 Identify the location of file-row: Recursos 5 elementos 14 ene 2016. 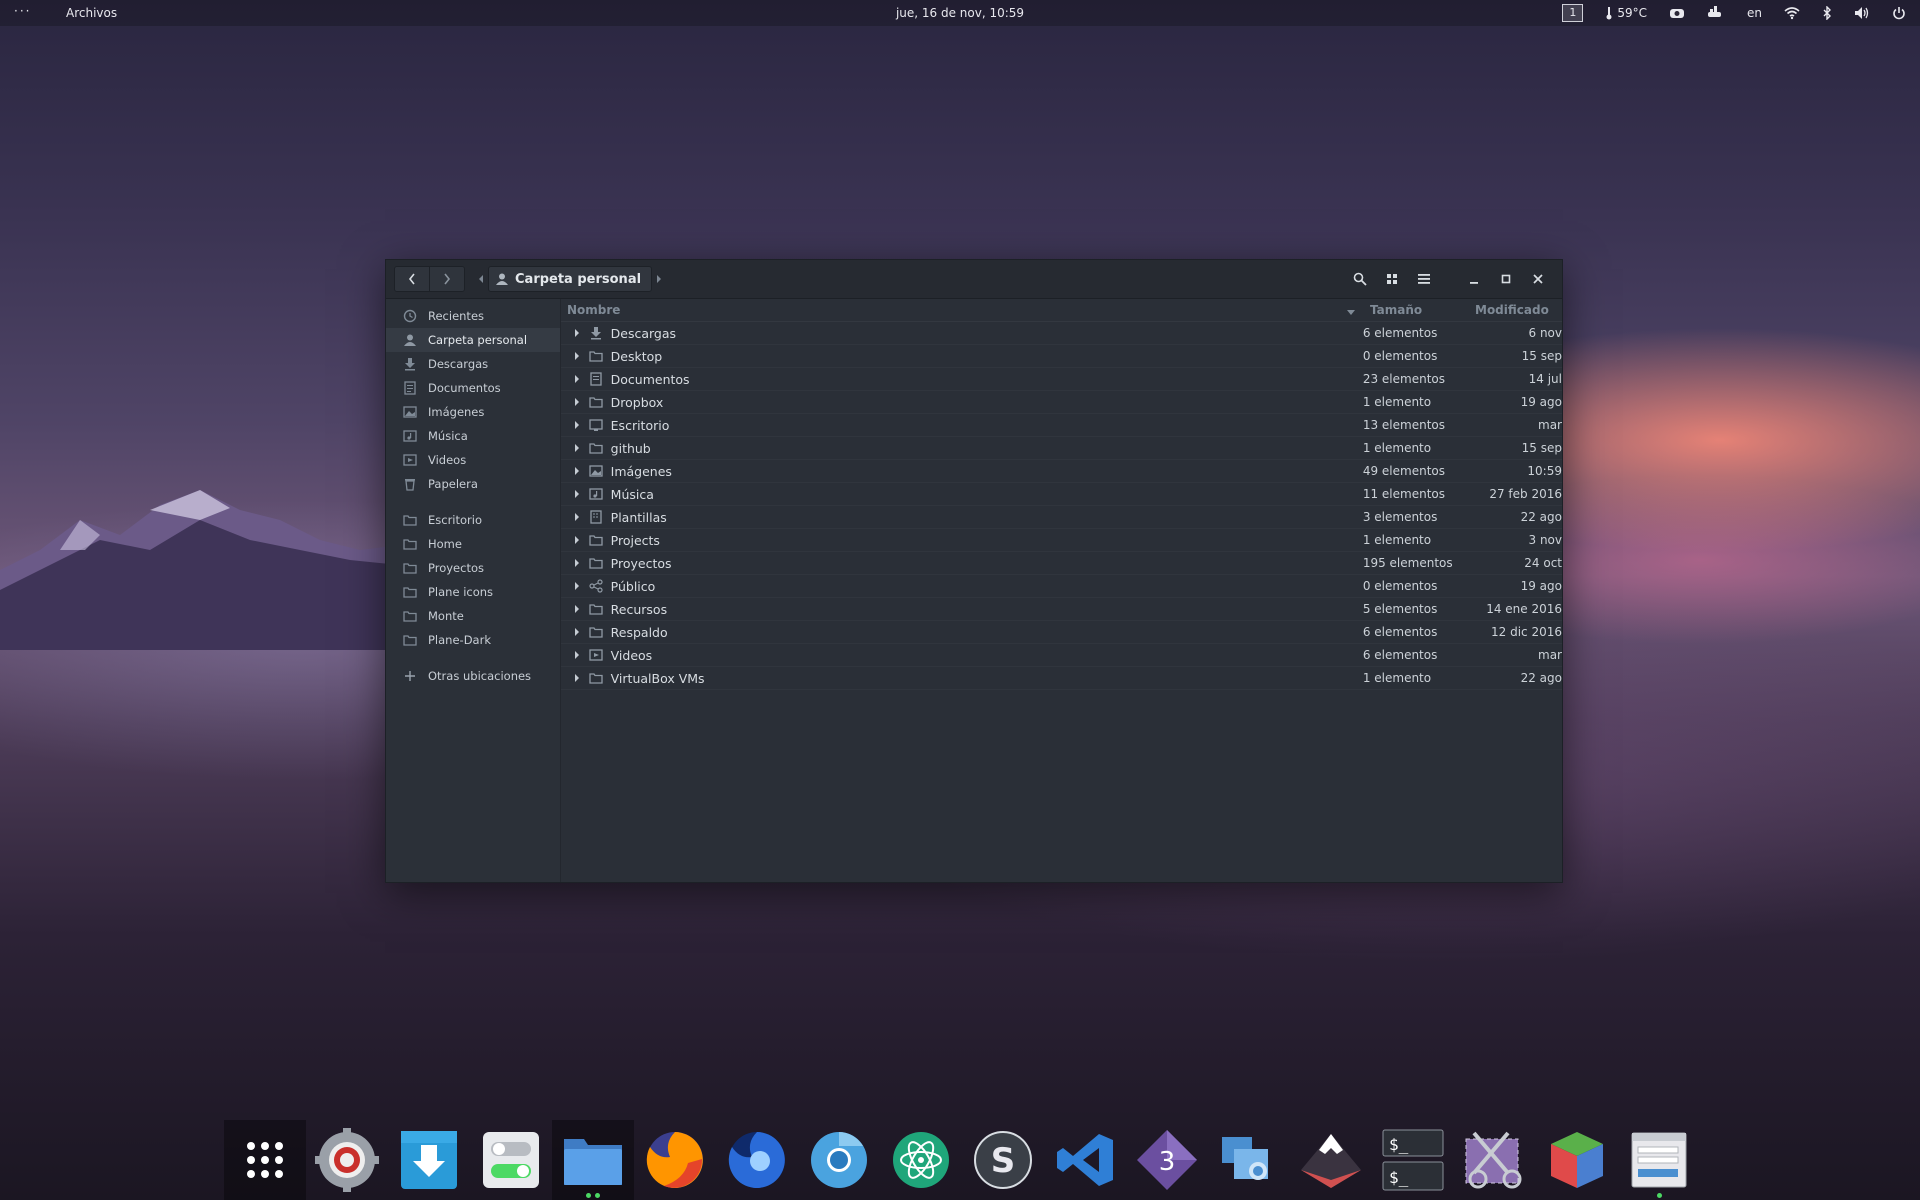
(1061, 609).